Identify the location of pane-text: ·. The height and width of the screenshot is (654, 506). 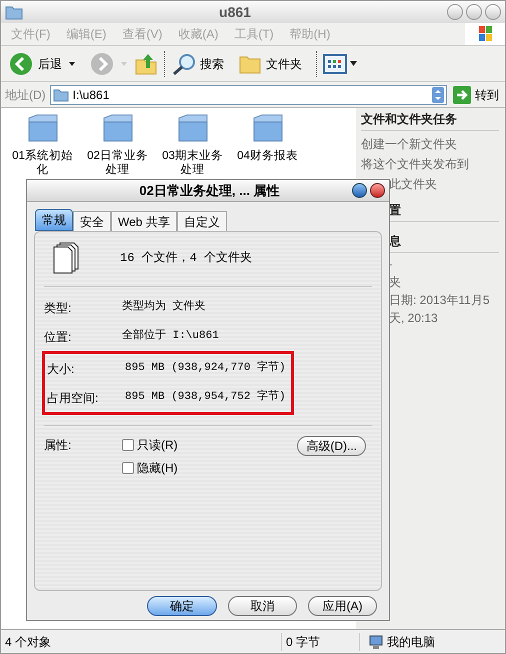
(391, 264).